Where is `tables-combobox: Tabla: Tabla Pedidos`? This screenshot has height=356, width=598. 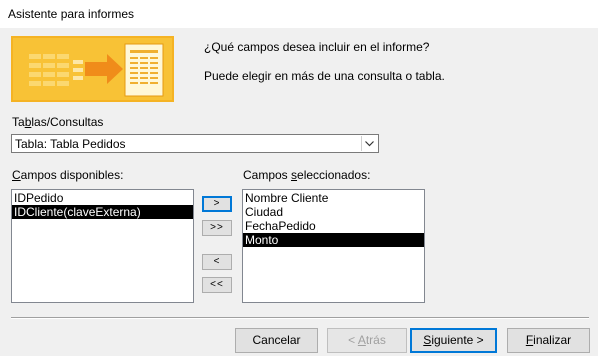
tables-combobox: Tabla: Tabla Pedidos is located at coordinates (195, 143).